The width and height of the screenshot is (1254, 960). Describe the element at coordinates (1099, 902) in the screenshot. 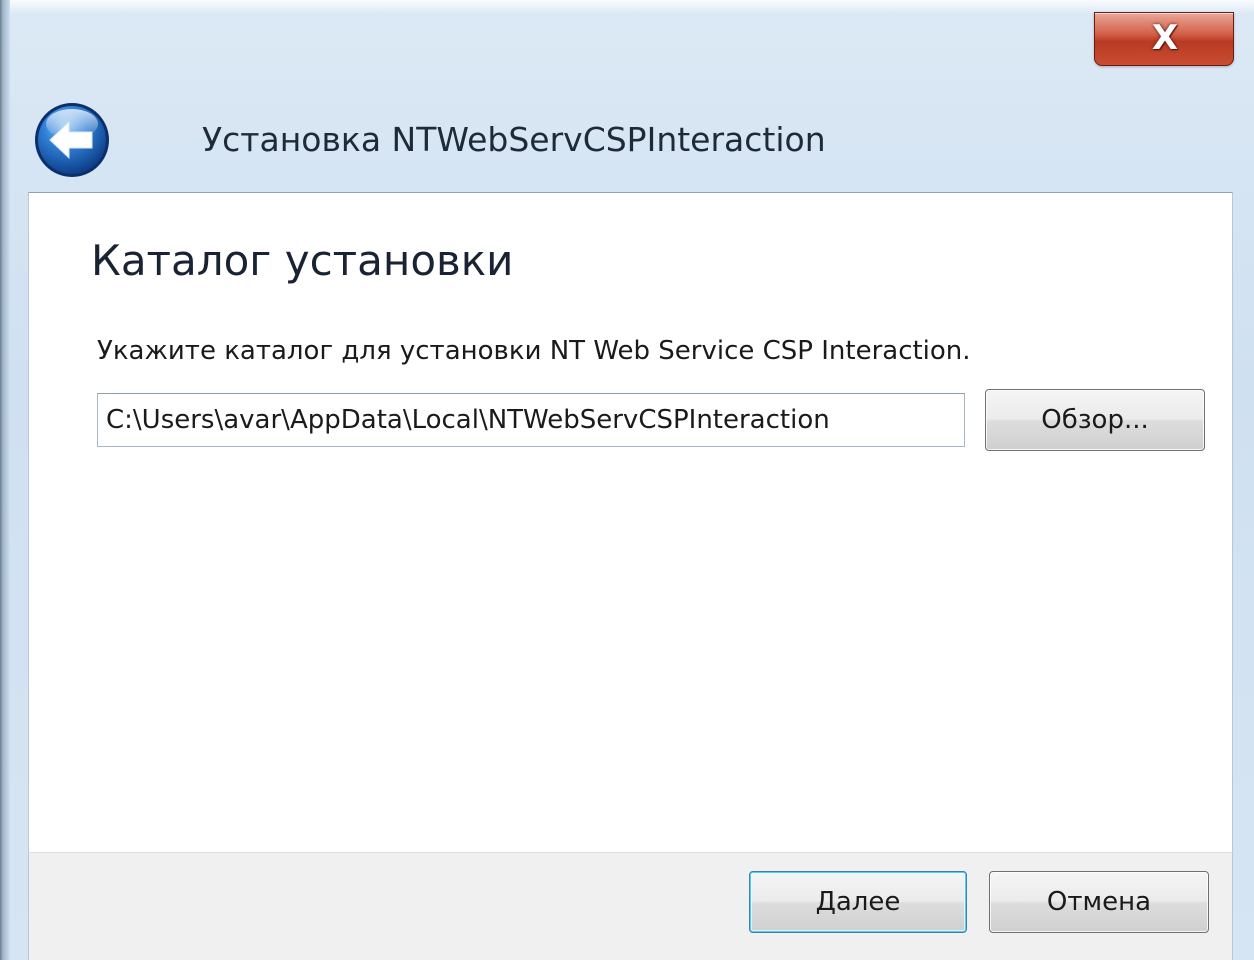

I see `cancel-button: Отмена` at that location.